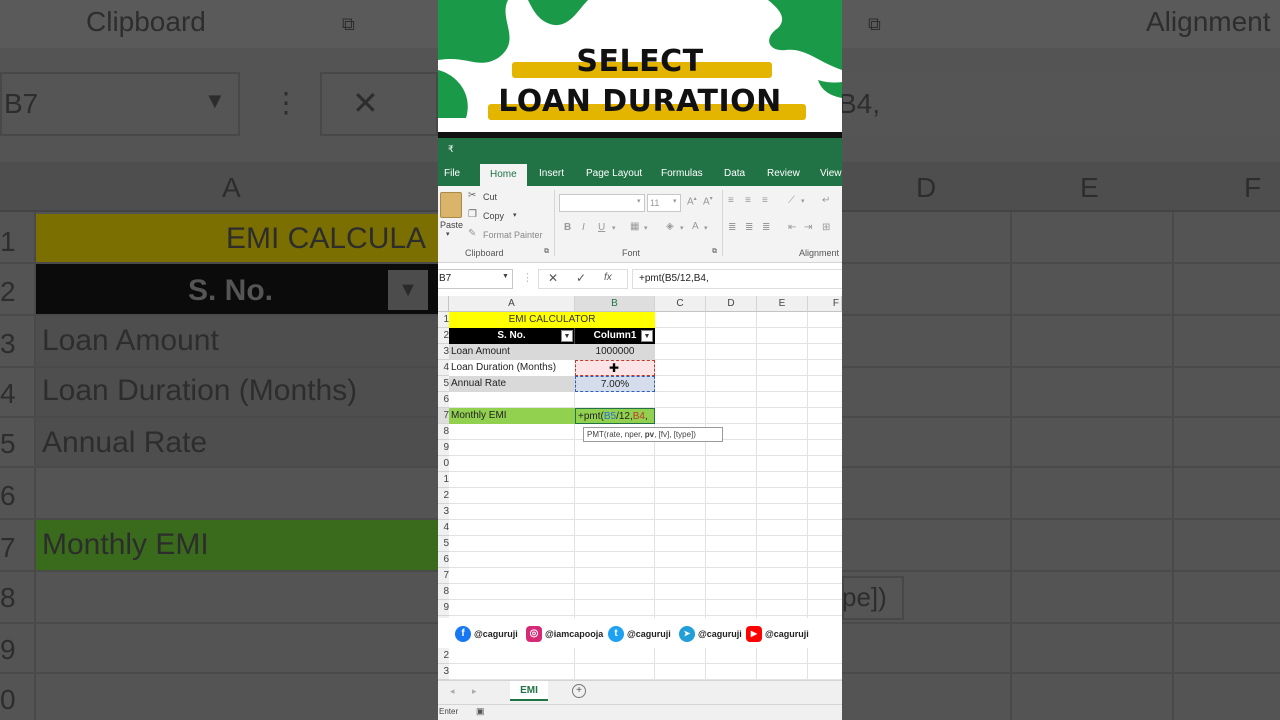  What do you see at coordinates (601, 227) in the screenshot?
I see `underline-icon: U` at bounding box center [601, 227].